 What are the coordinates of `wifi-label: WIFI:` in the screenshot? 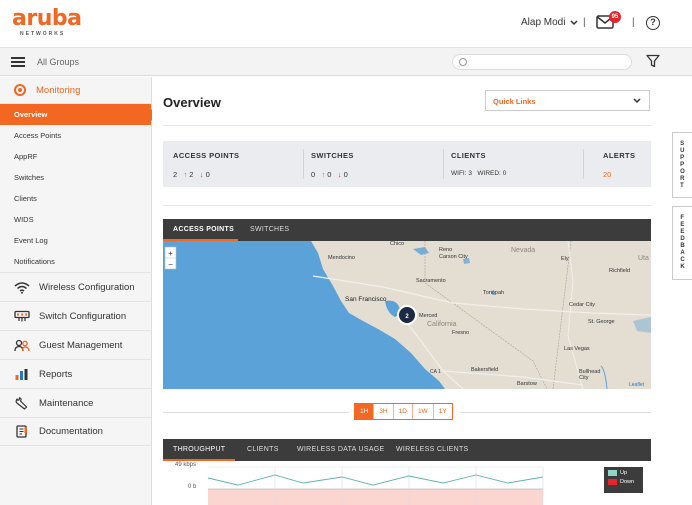 It's located at (459, 173).